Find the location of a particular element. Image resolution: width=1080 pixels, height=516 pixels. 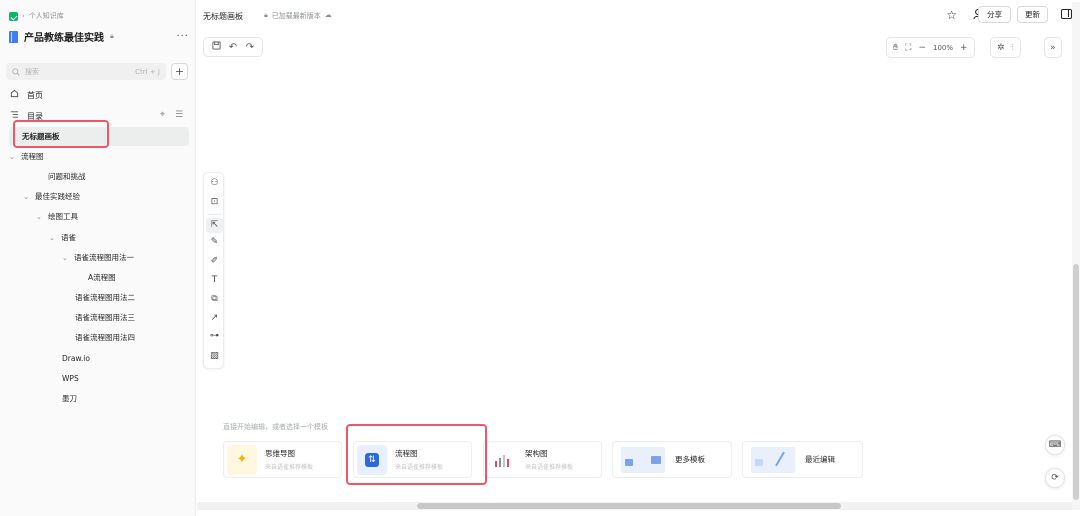

zoom-out-button: − is located at coordinates (922, 48).